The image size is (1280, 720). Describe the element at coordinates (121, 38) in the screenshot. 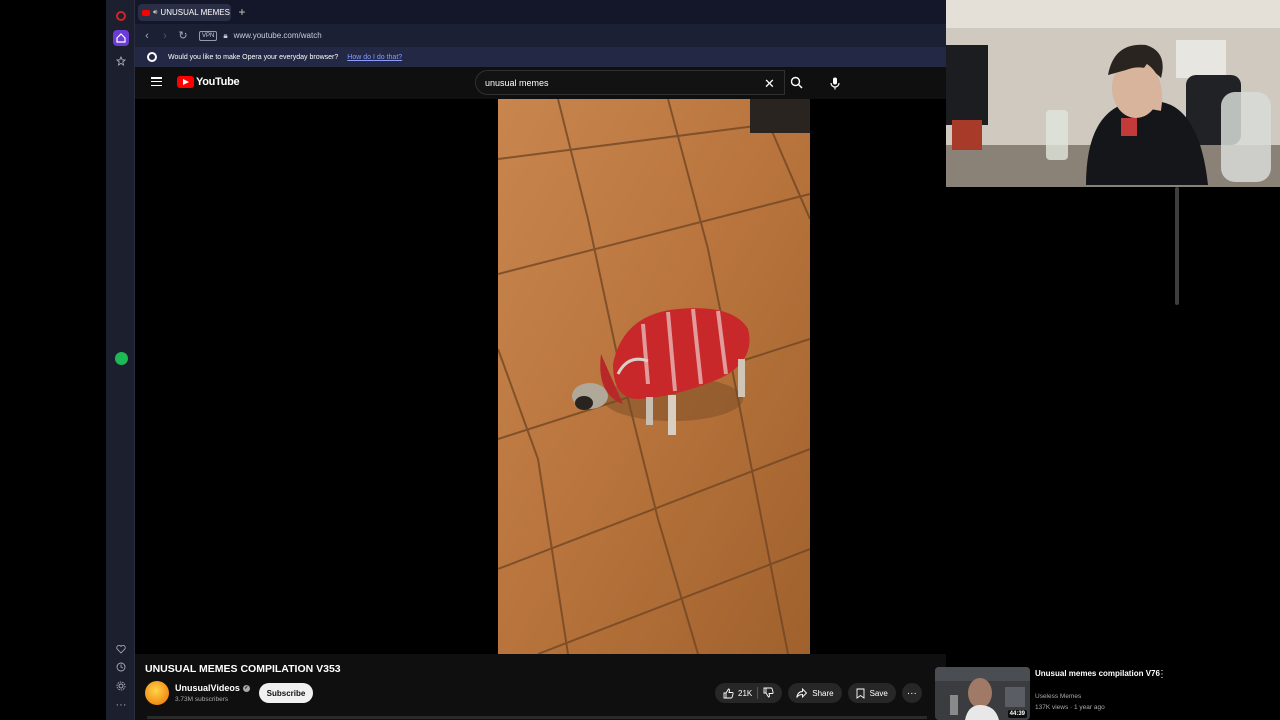

I see `home-icon` at that location.